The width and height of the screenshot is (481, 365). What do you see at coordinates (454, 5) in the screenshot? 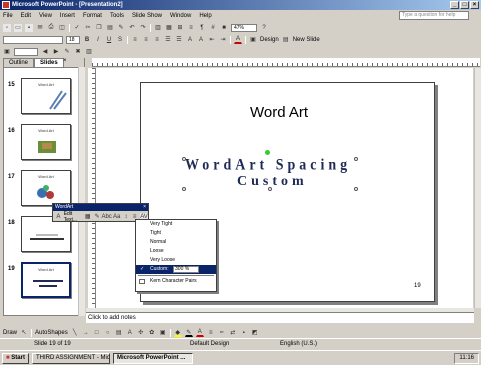
I see `minimize-button: _` at bounding box center [454, 5].